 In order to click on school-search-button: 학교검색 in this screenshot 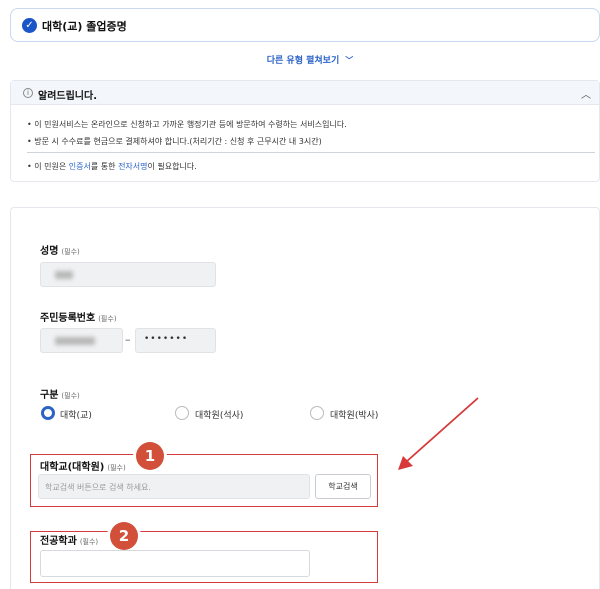, I will do `click(343, 486)`.